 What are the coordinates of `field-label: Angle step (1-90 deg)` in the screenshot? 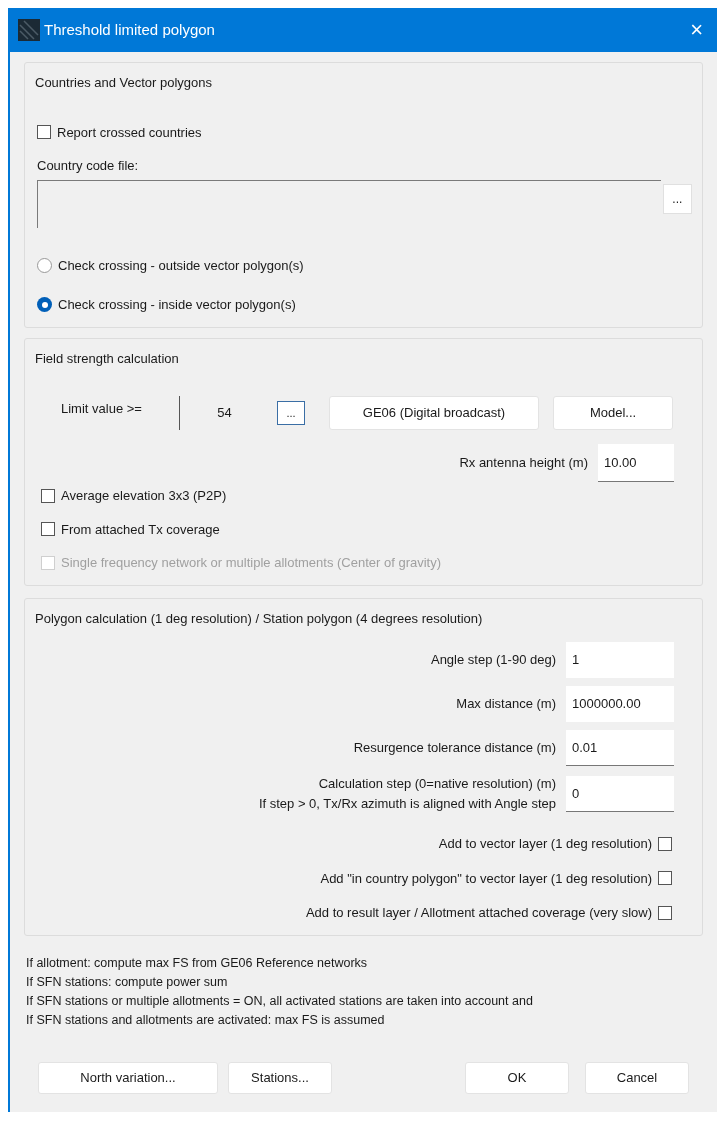 It's located at (493, 660).